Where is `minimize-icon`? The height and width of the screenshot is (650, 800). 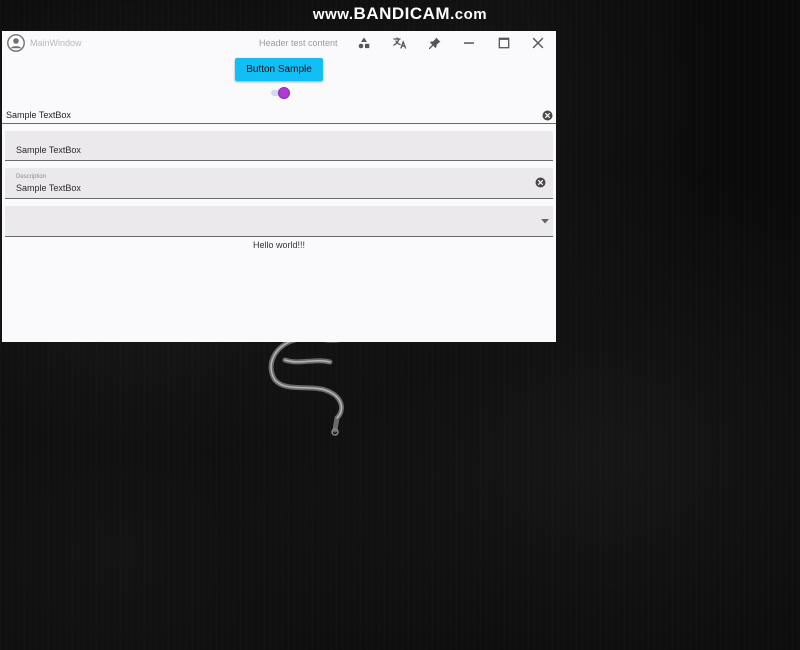 minimize-icon is located at coordinates (469, 43).